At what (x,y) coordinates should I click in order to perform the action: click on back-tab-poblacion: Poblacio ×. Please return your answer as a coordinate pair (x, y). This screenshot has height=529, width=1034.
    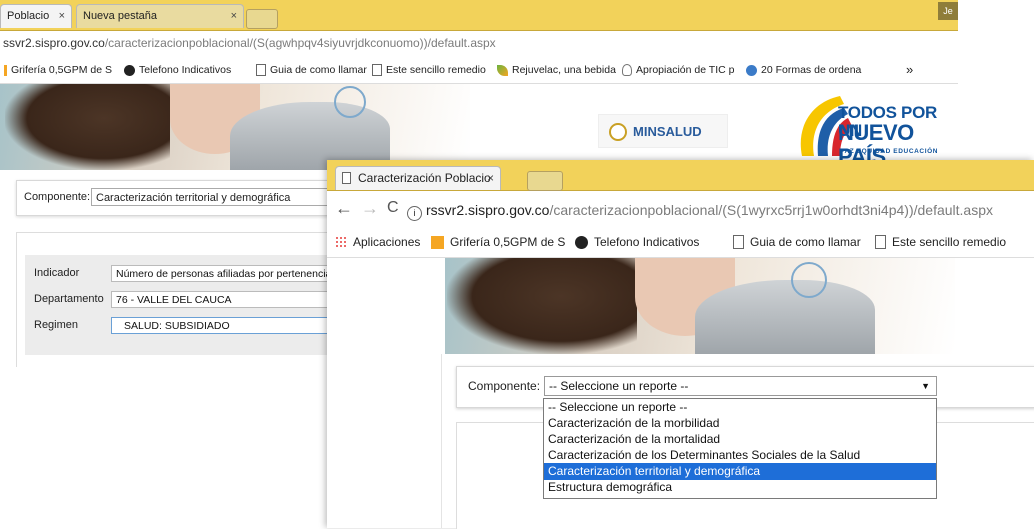
    Looking at the image, I should click on (36, 16).